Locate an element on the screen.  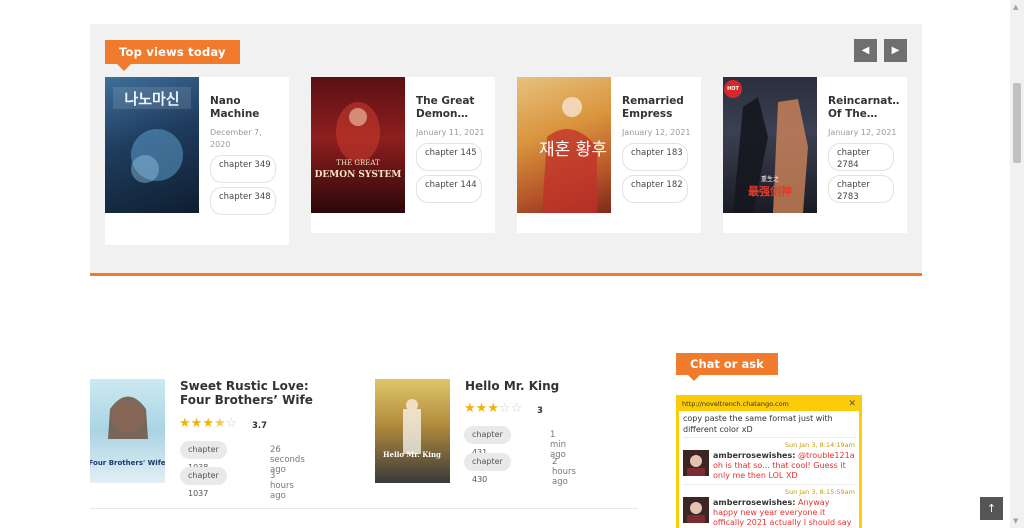
back-to-top-button: ↑ is located at coordinates (991, 508).